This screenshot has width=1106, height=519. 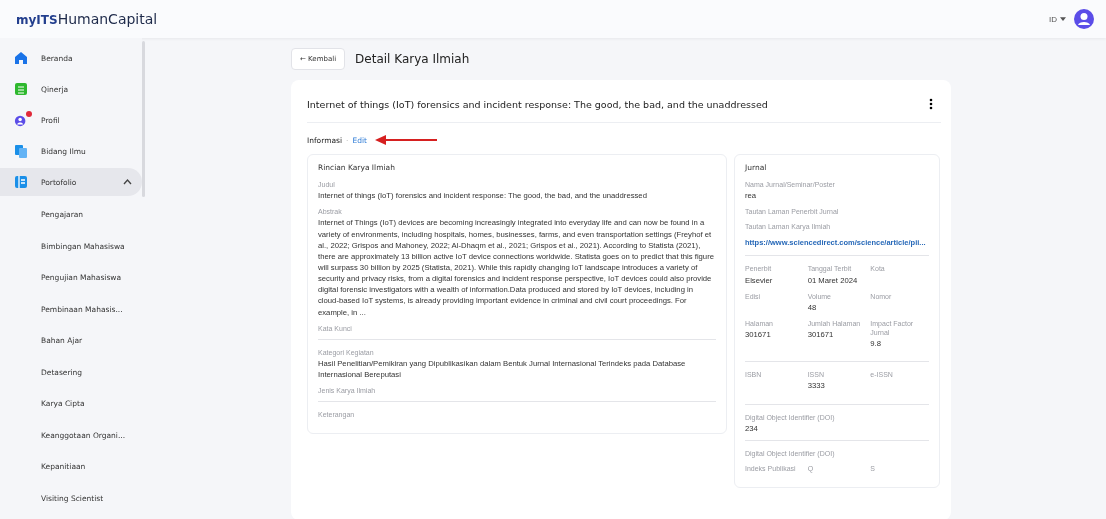 I want to click on user-icon, so click(x=21, y=120).